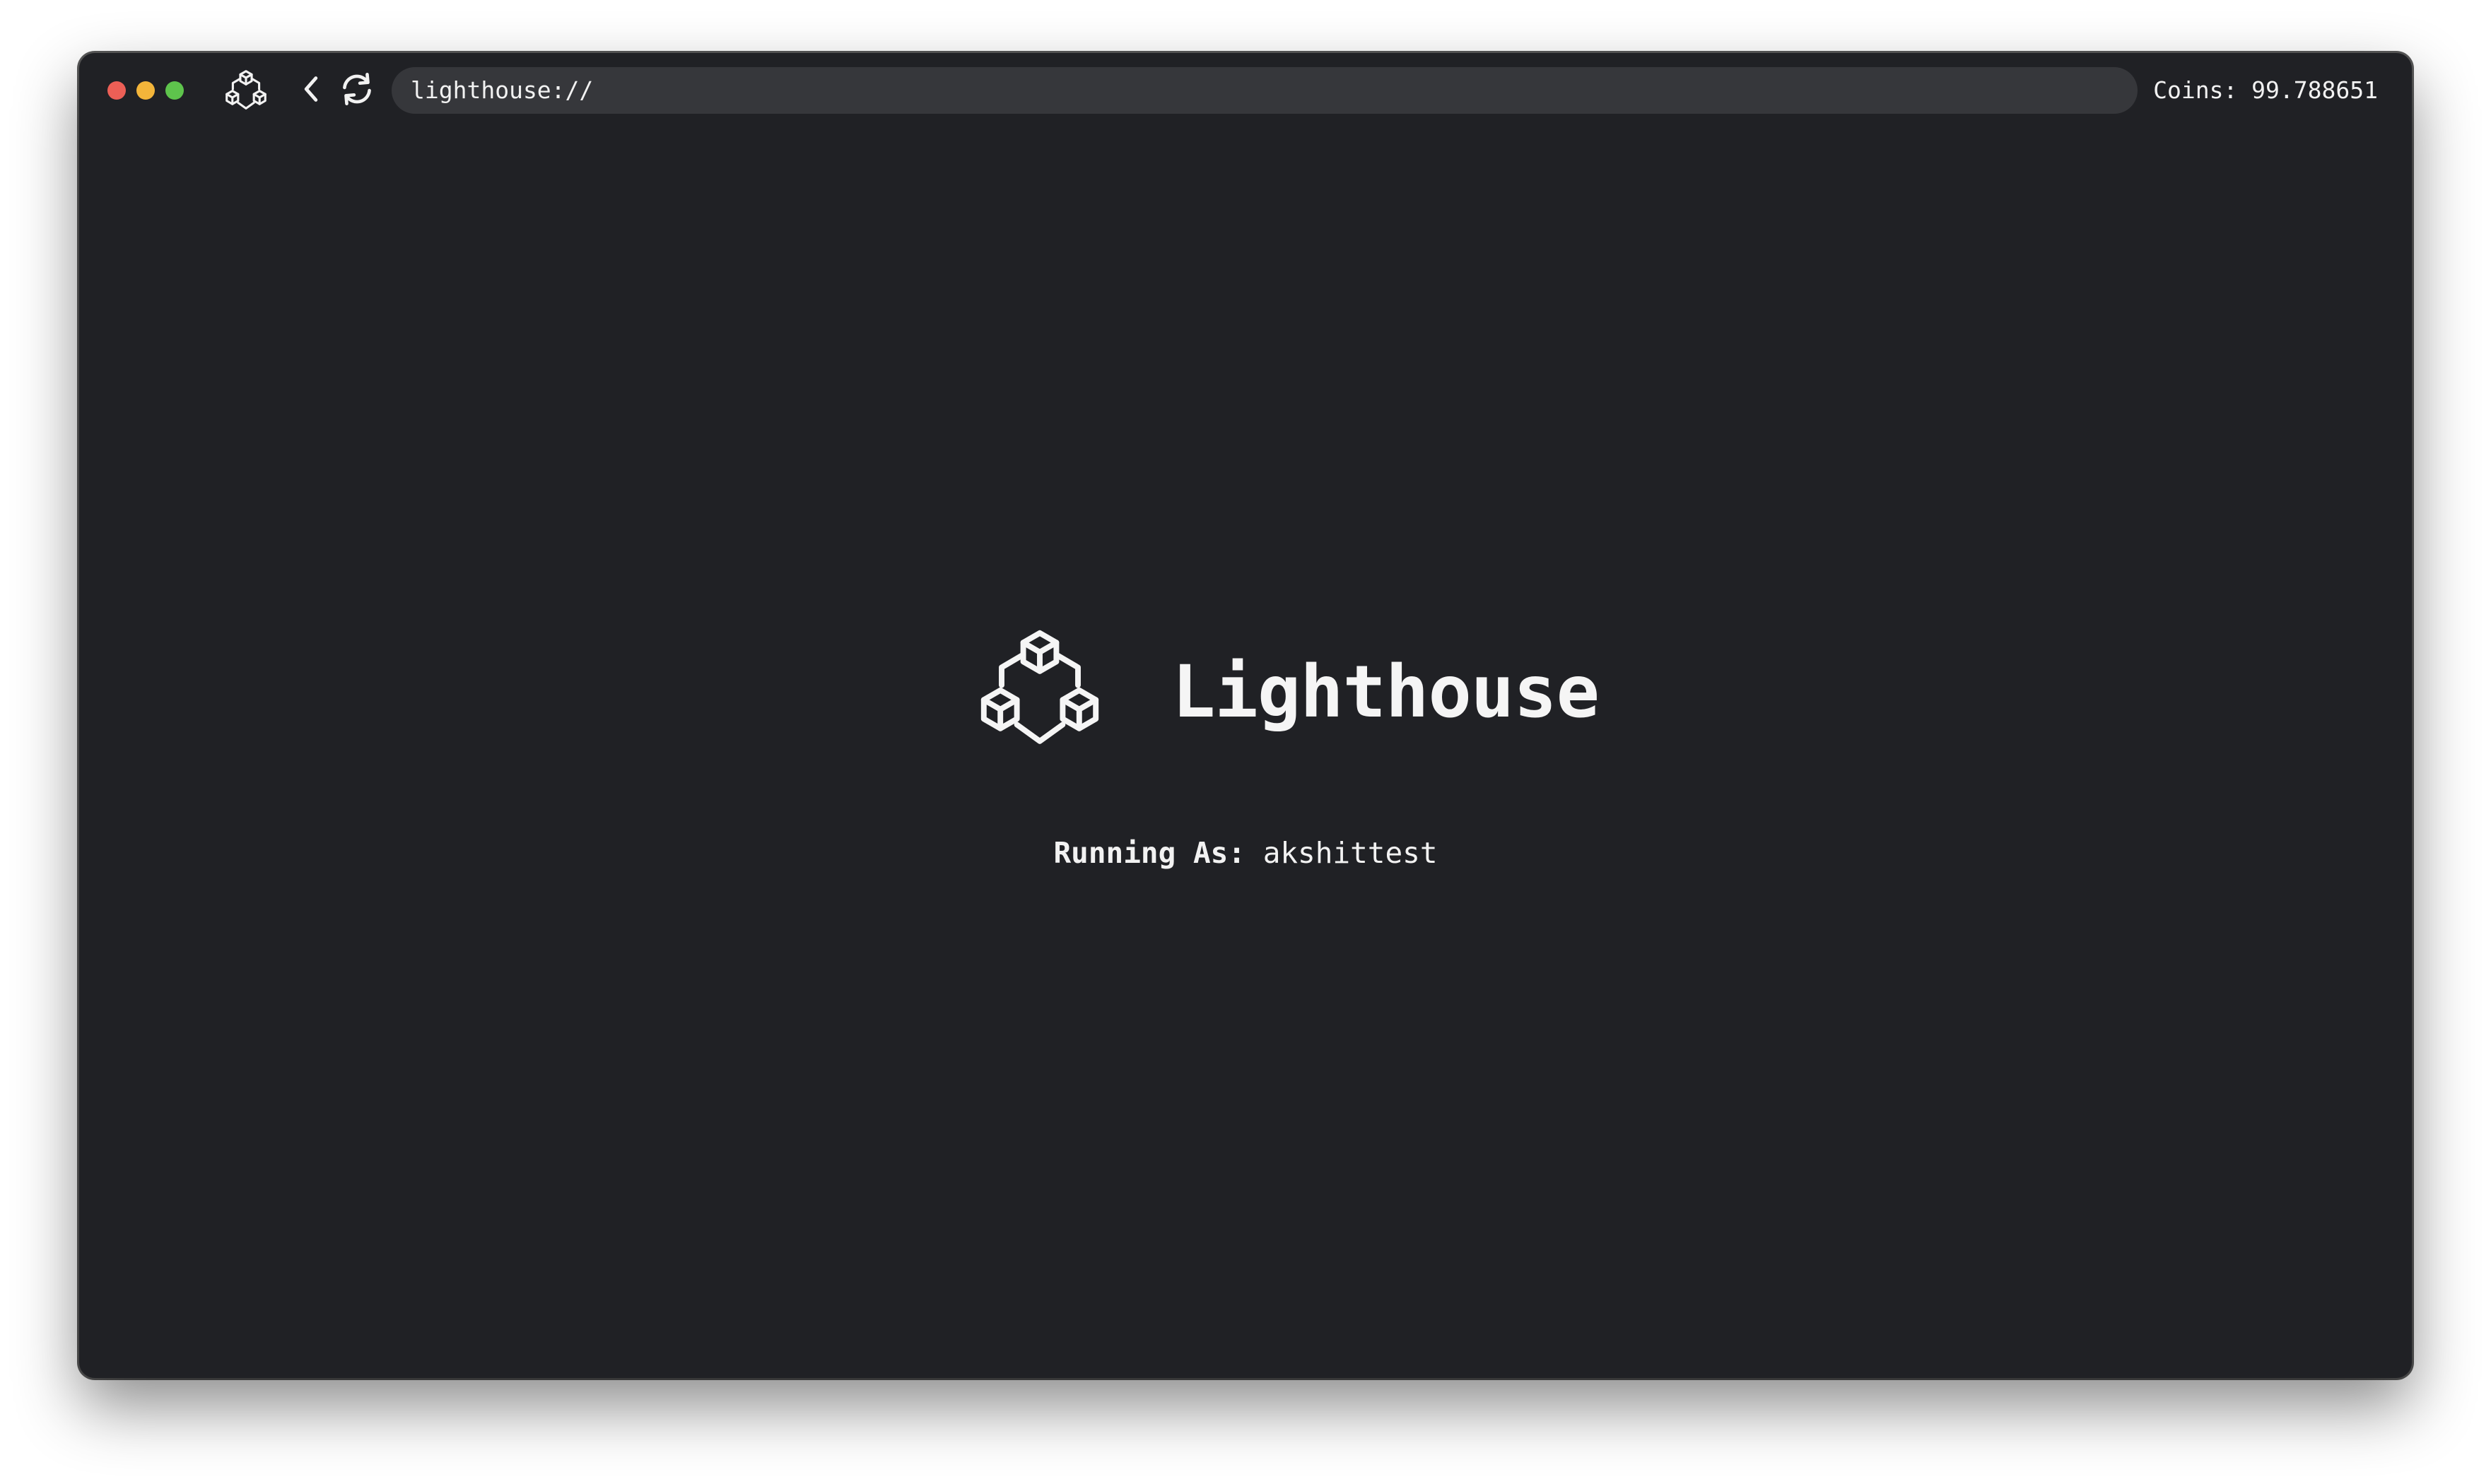 The height and width of the screenshot is (1484, 2491). What do you see at coordinates (145, 90) in the screenshot?
I see `minimize-window-button` at bounding box center [145, 90].